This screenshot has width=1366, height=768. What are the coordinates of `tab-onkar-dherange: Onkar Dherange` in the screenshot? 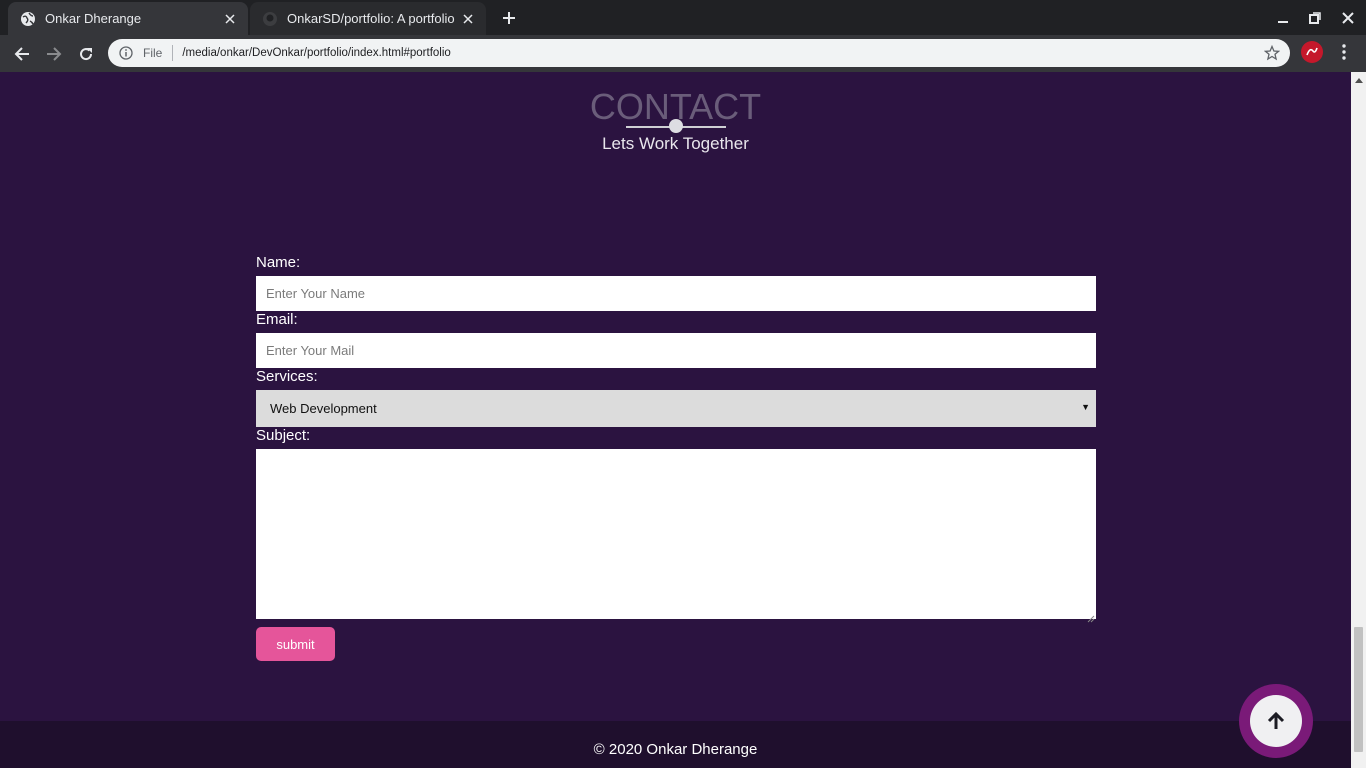 It's located at (128, 18).